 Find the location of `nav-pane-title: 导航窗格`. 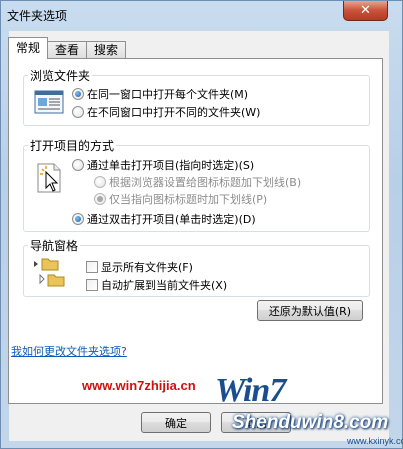

nav-pane-title: 导航窗格 is located at coordinates (54, 245).